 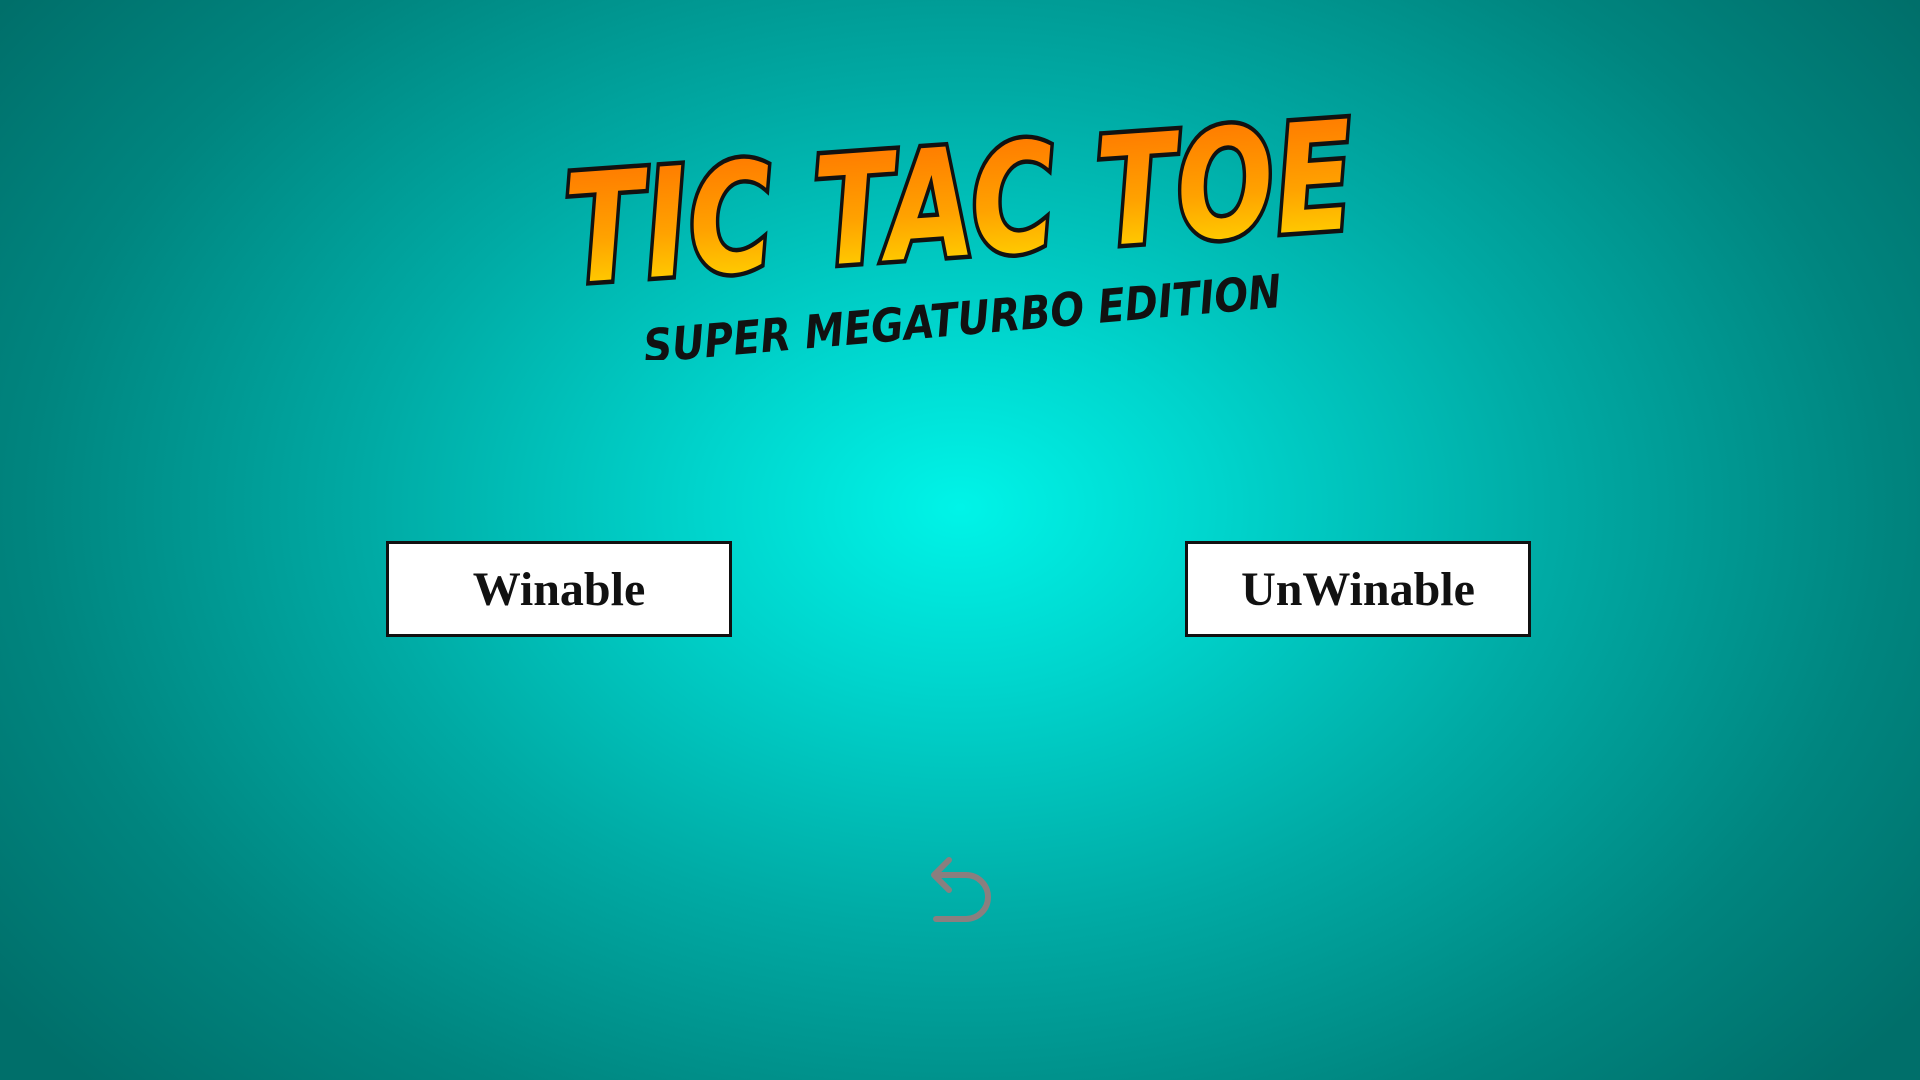 I want to click on back-button, so click(x=960, y=884).